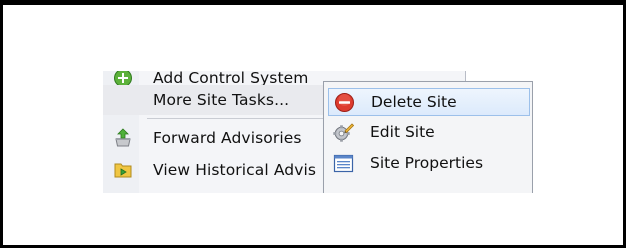 Image resolution: width=626 pixels, height=248 pixels. I want to click on submenu-item-site-properties: Site Properties, so click(429, 164).